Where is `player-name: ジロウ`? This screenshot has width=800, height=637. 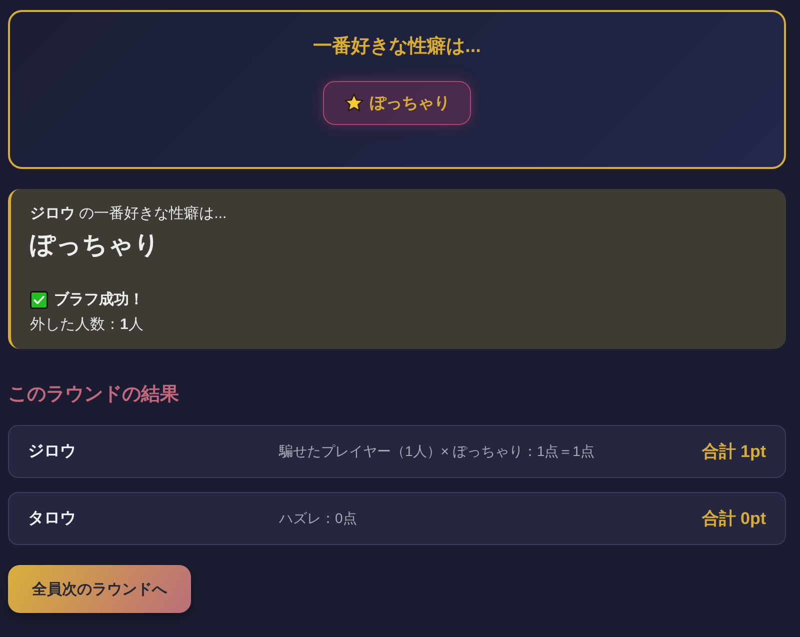 player-name: ジロウ is located at coordinates (52, 452).